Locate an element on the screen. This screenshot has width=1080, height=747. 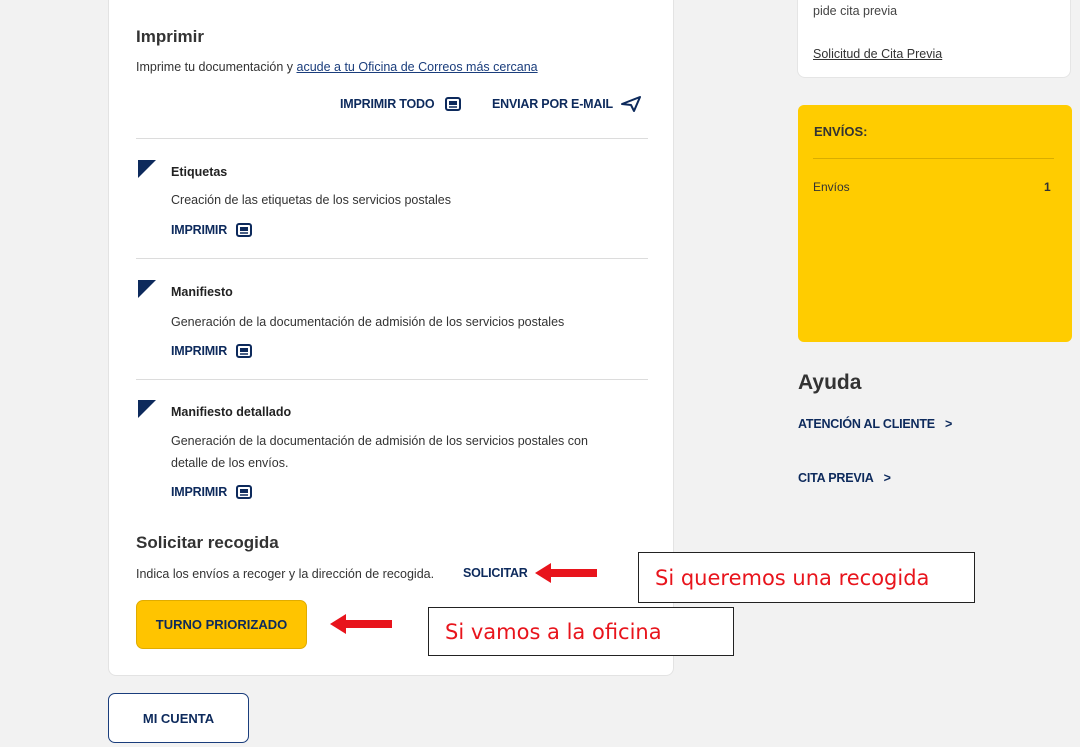
help-title: Ayuda is located at coordinates (830, 382).